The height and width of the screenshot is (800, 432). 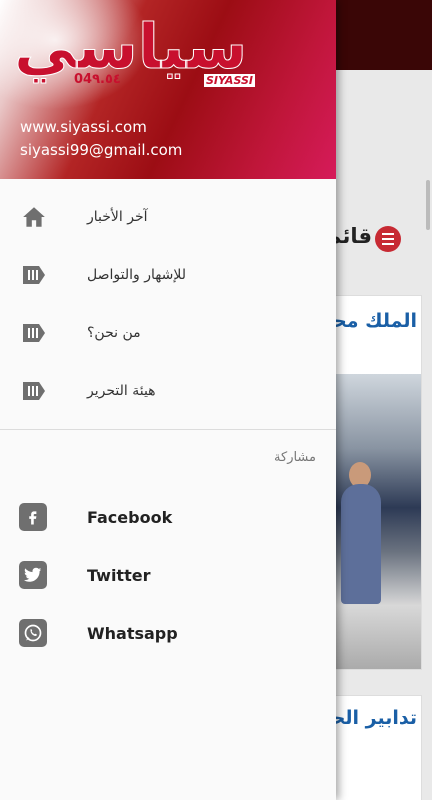 What do you see at coordinates (374, 321) in the screenshot?
I see `article-headline: الملك محمد رئيس` at bounding box center [374, 321].